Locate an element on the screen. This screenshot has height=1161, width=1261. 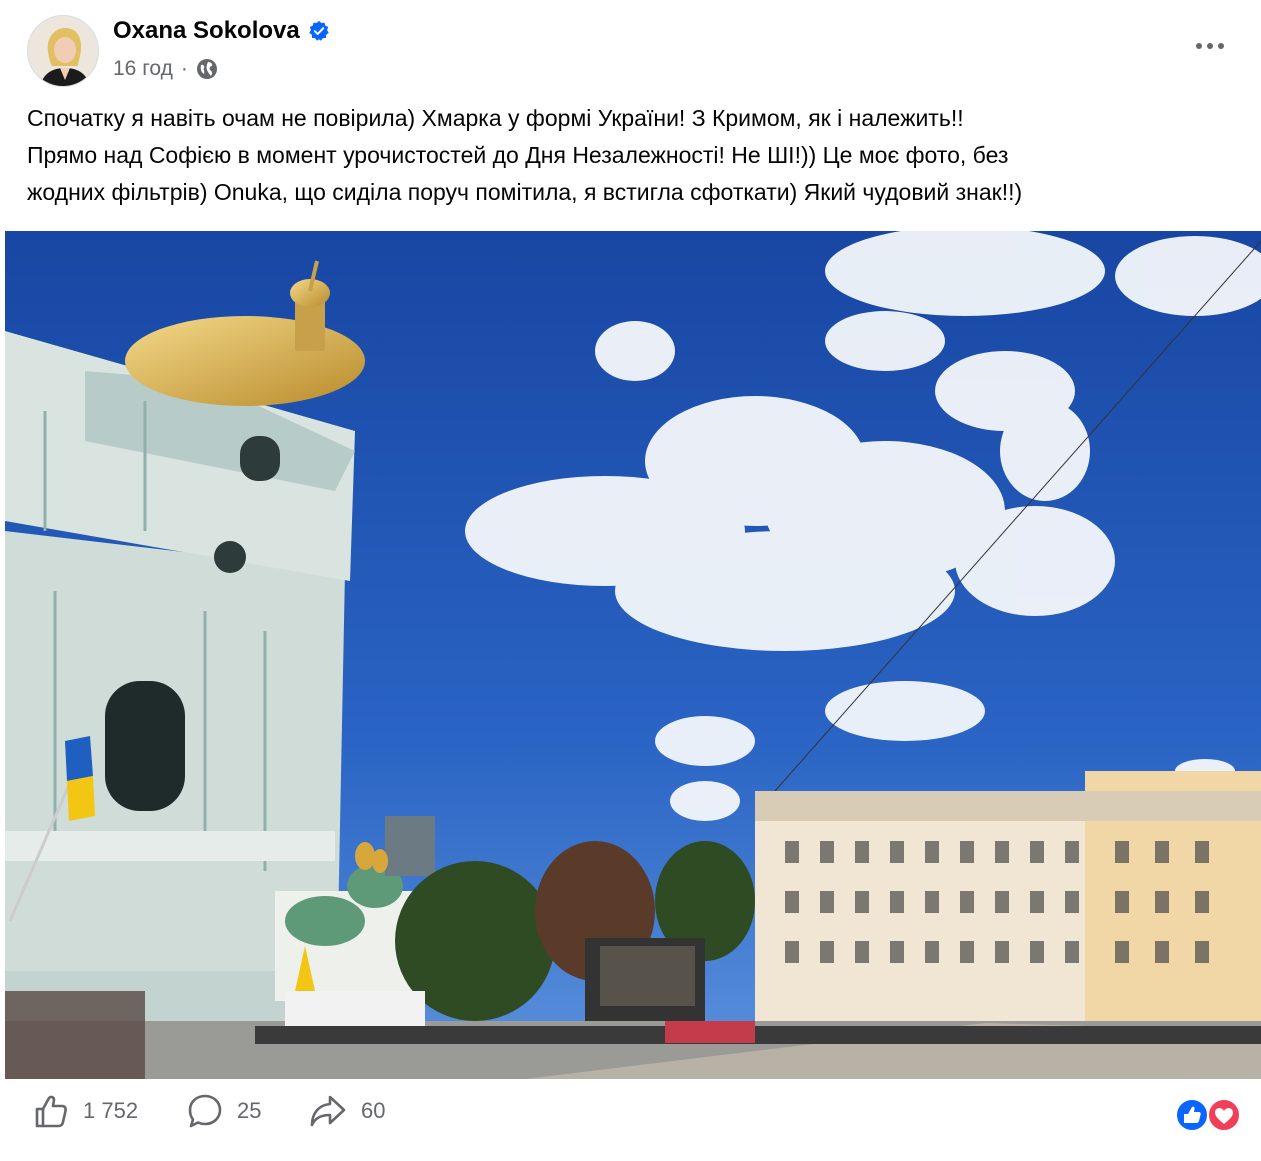
comment-button: 25 is located at coordinates (224, 1111).